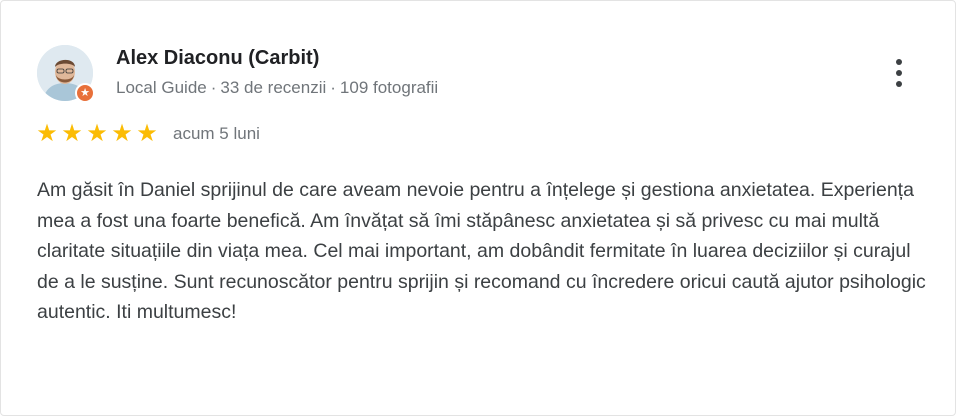  I want to click on rating-row: ★ ★ ★ ★ ★ acum 5 luni, so click(147, 134).